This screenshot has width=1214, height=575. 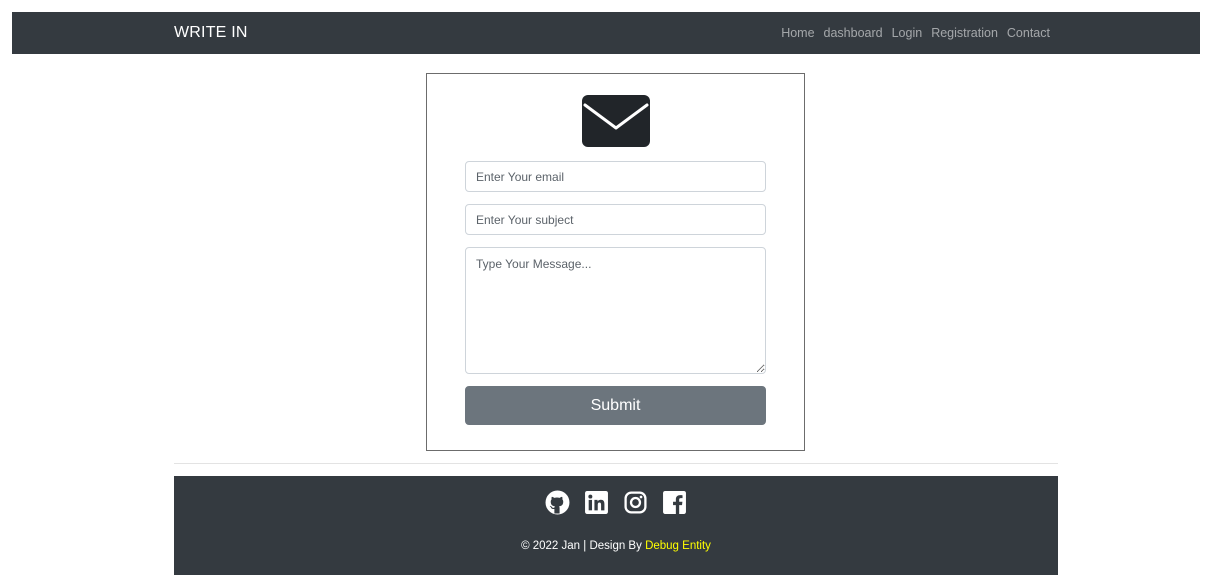 What do you see at coordinates (615, 219) in the screenshot?
I see `subject-input` at bounding box center [615, 219].